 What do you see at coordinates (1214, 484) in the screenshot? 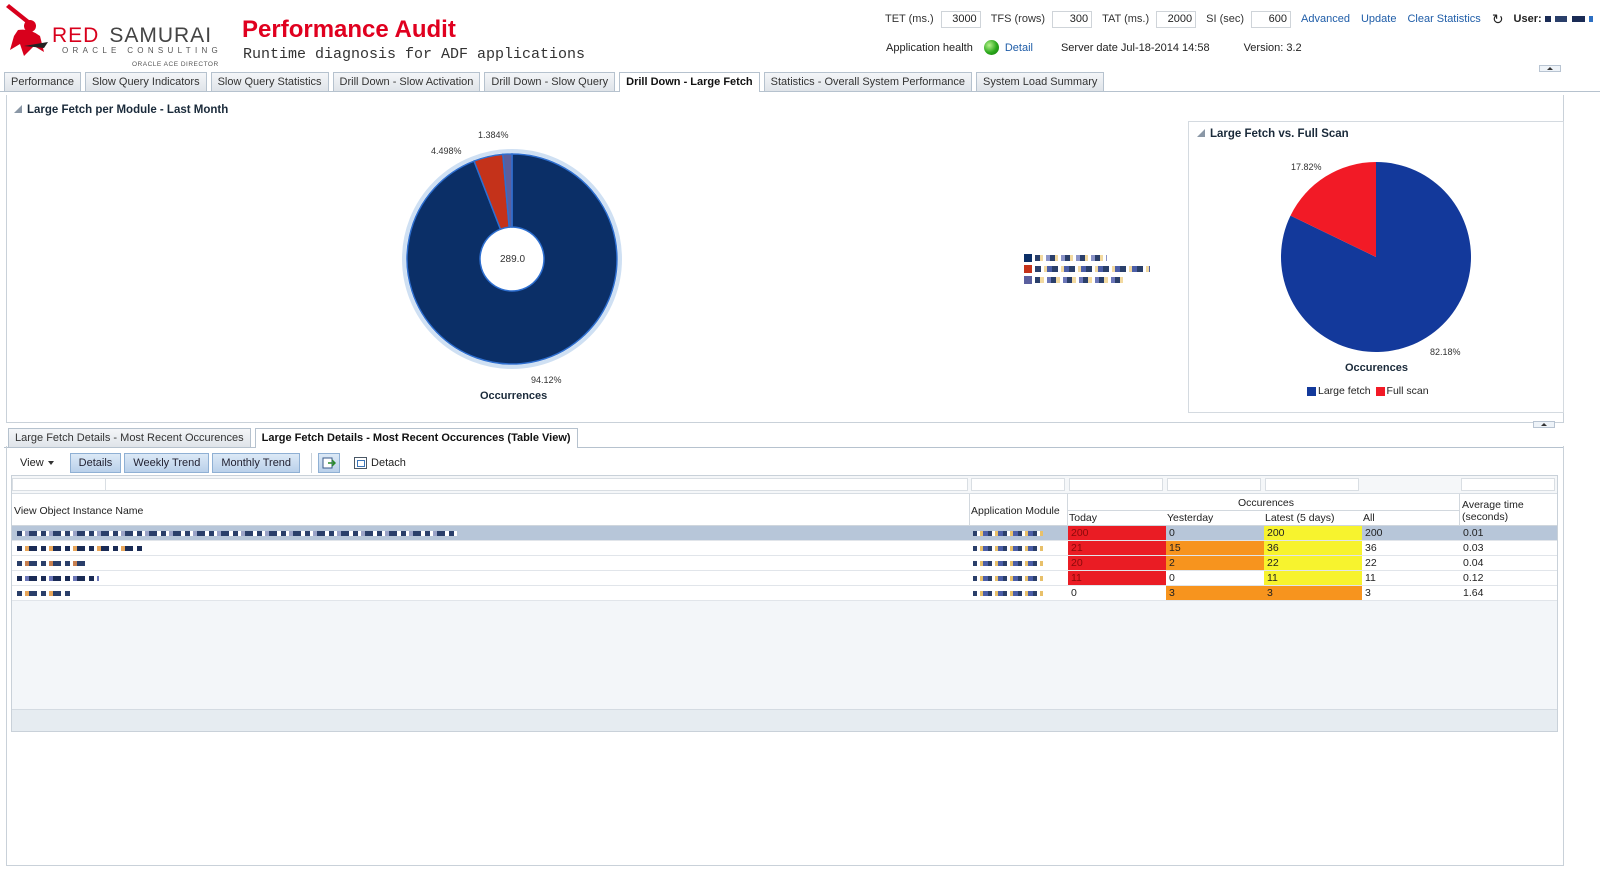
I see `filter-yesterday-input` at bounding box center [1214, 484].